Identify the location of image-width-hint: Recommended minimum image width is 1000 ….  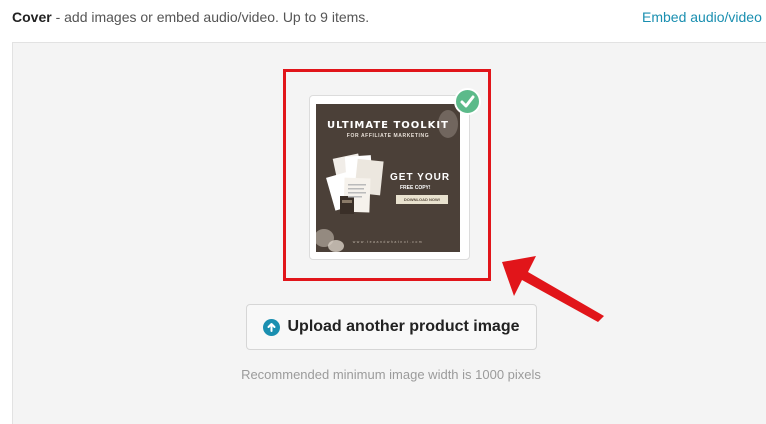
(391, 374).